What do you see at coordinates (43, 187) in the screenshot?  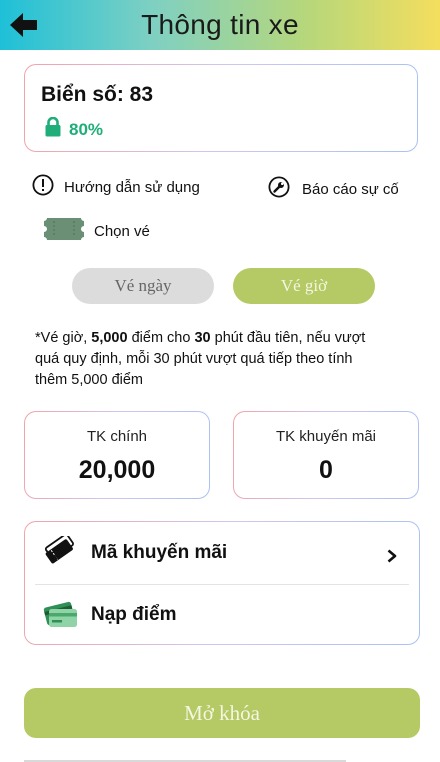 I see `info-icon` at bounding box center [43, 187].